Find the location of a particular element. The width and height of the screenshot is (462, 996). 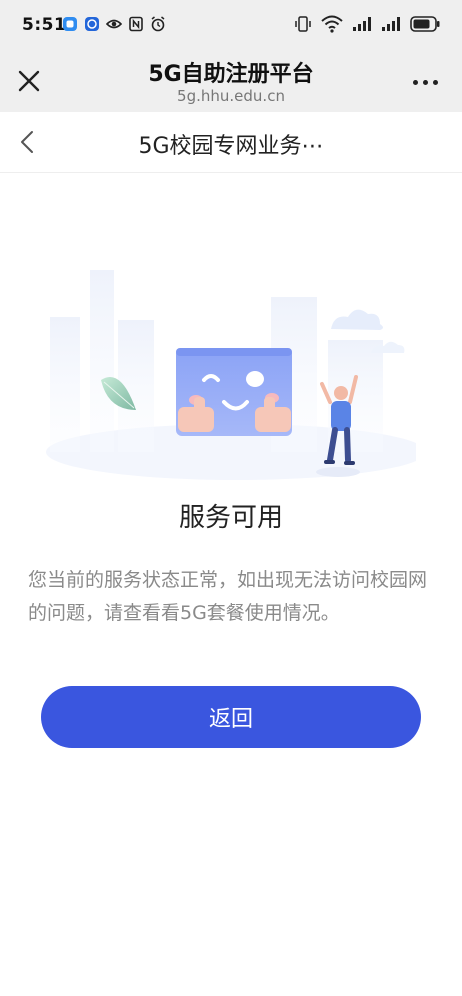

status-right-icons is located at coordinates (367, 24).